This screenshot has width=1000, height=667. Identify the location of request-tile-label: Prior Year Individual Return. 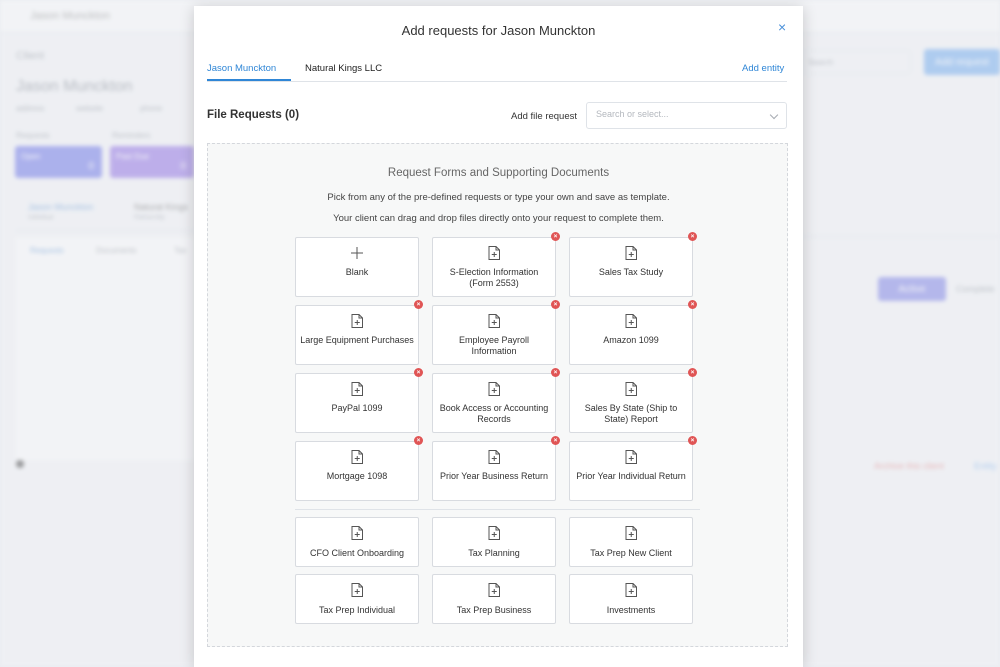
(631, 476).